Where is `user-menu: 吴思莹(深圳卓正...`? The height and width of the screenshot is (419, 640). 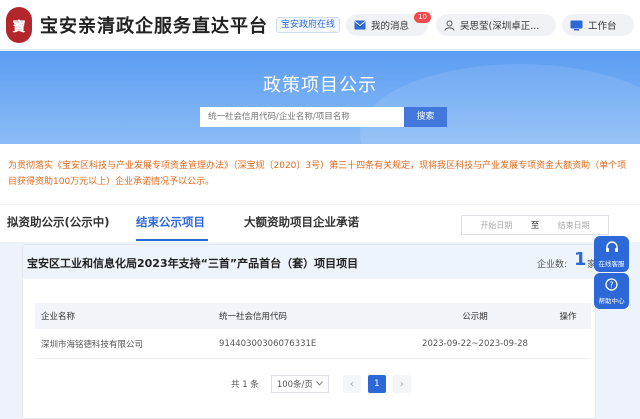
user-menu: 吴思莹(深圳卓正... is located at coordinates (496, 25).